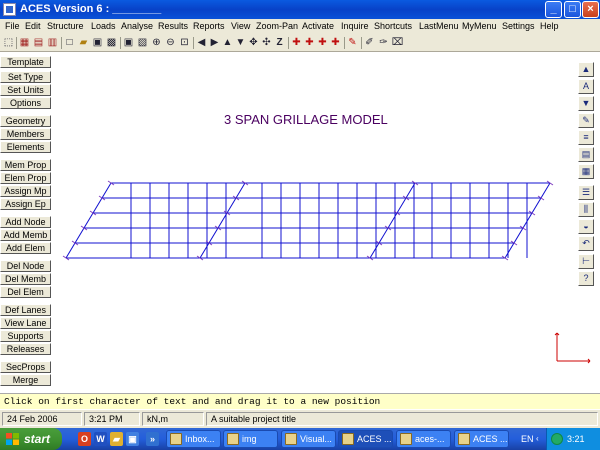 This screenshot has width=600, height=450. What do you see at coordinates (586, 171) in the screenshot?
I see `table-icon: ▦` at bounding box center [586, 171].